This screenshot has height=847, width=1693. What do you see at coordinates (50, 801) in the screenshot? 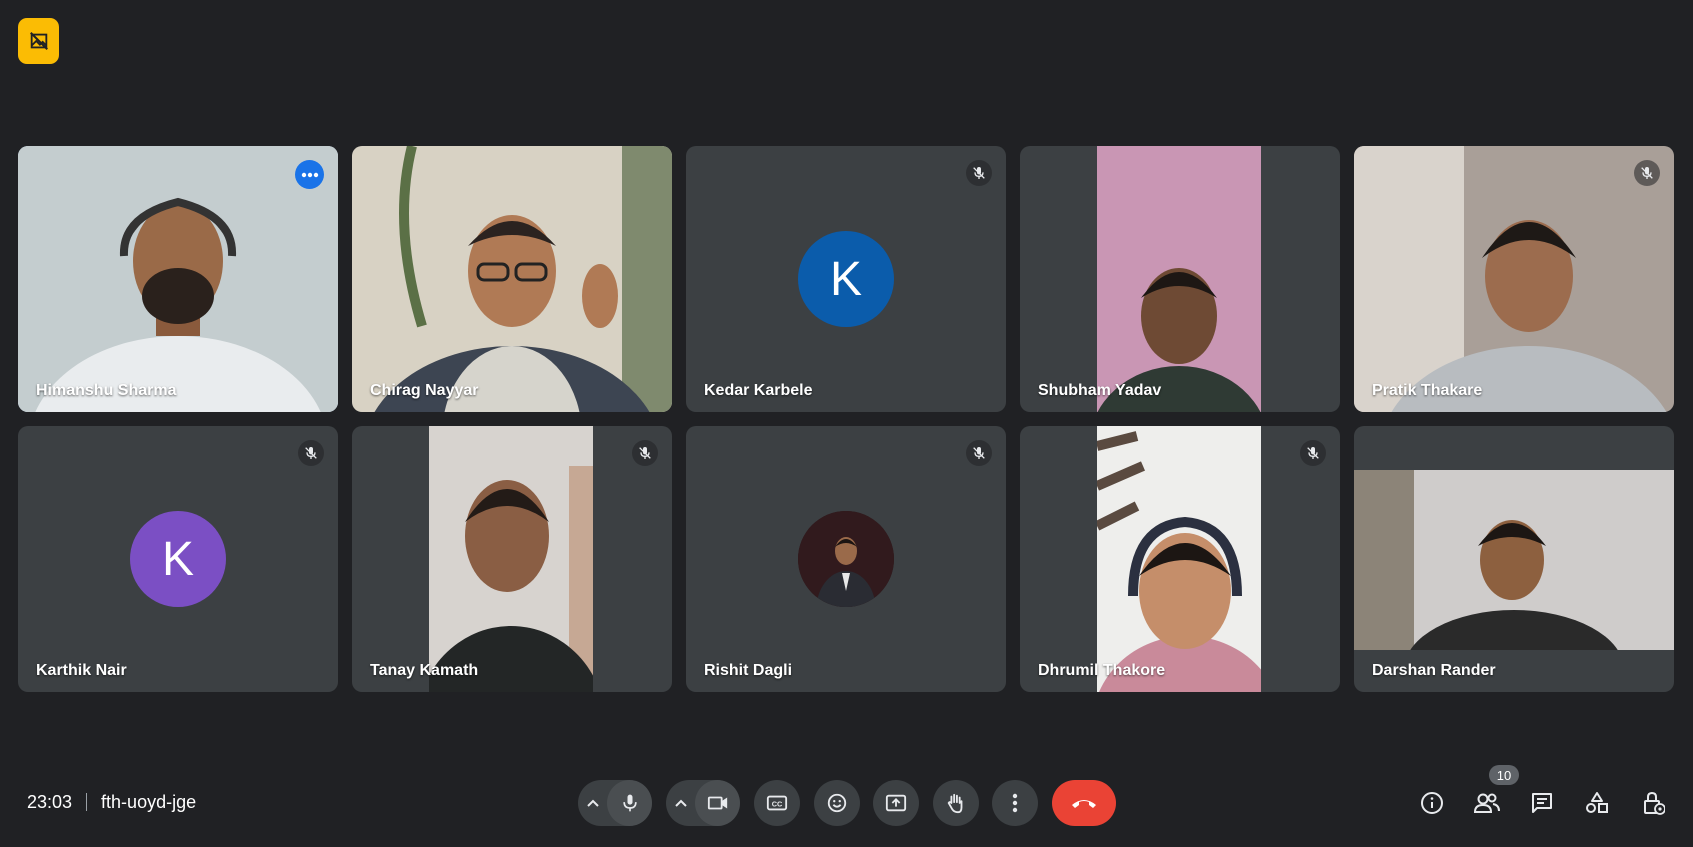
I see `meeting-time: 23:03` at bounding box center [50, 801].